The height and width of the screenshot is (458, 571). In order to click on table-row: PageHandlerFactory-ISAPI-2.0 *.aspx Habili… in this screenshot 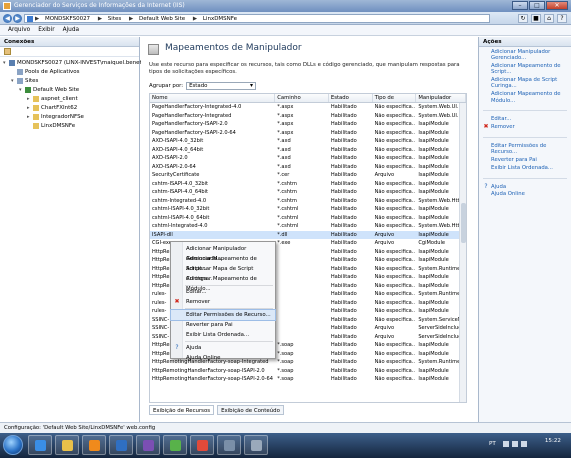, I will do `click(308, 124)`.